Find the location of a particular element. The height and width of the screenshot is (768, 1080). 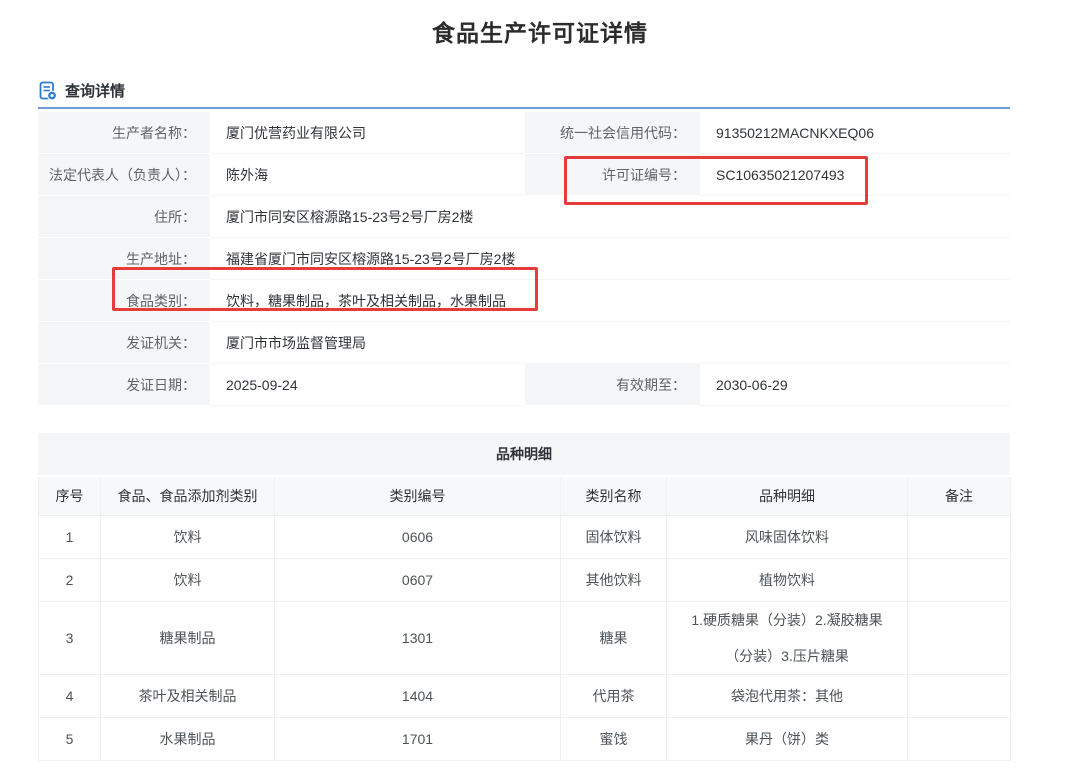

table-cell: 糖果 is located at coordinates (614, 638).